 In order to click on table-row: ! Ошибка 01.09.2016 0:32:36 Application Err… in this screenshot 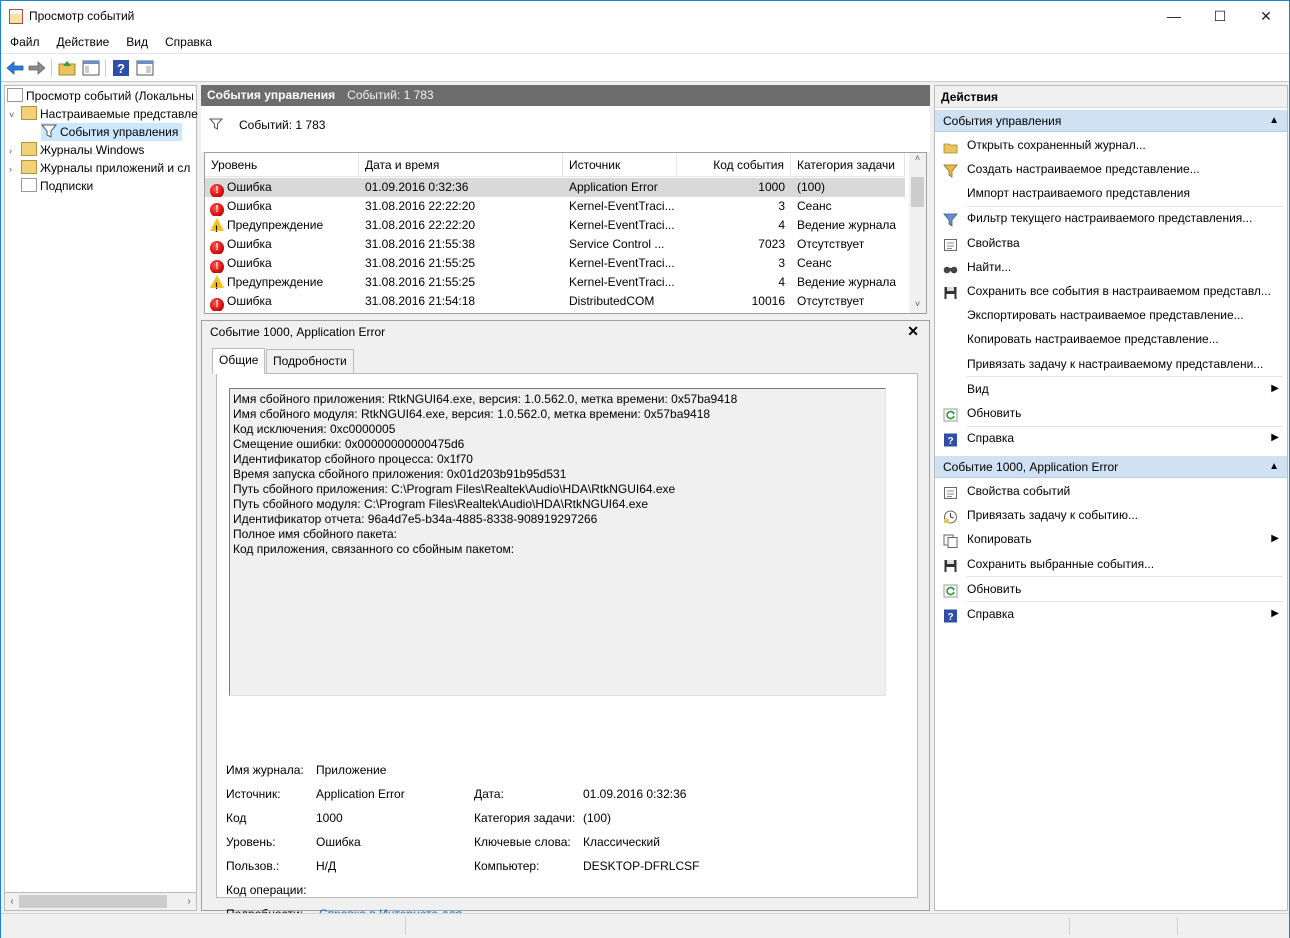, I will do `click(555, 187)`.